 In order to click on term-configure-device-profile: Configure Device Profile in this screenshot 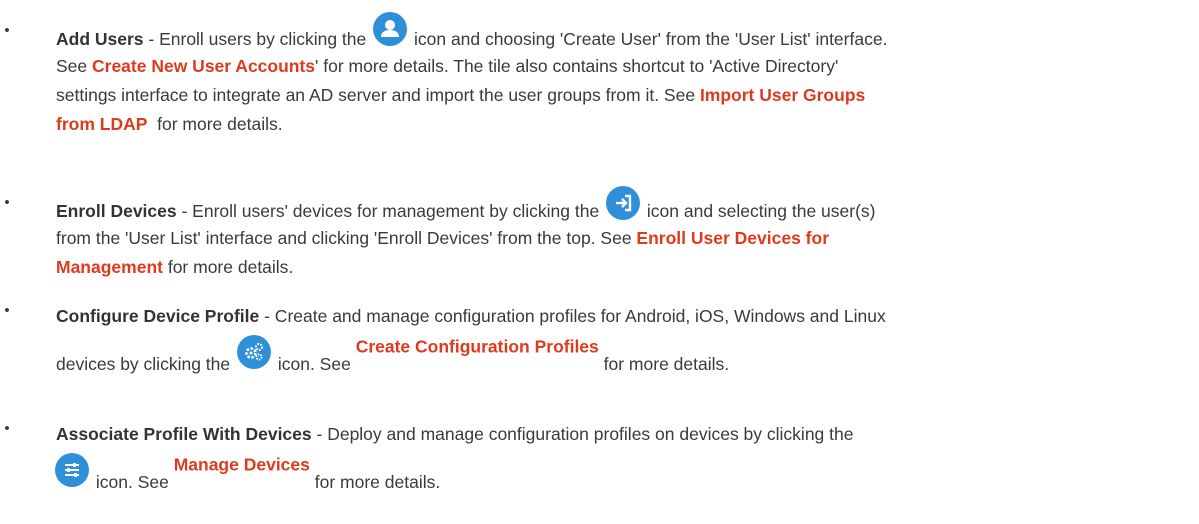, I will do `click(158, 316)`.